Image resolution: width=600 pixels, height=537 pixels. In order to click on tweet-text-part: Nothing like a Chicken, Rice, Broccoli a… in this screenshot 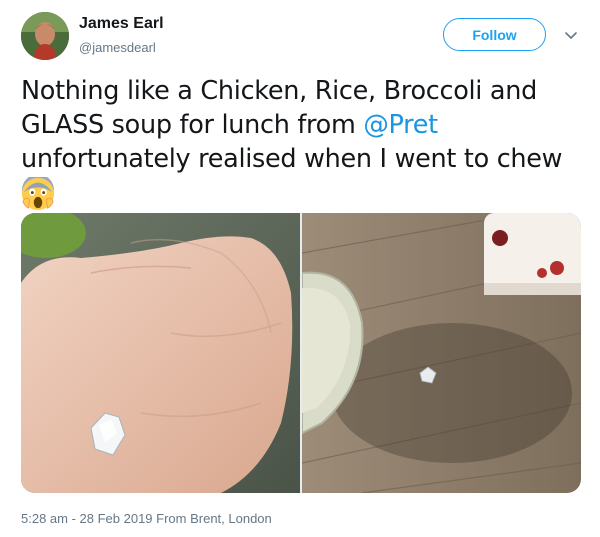, I will do `click(279, 108)`.